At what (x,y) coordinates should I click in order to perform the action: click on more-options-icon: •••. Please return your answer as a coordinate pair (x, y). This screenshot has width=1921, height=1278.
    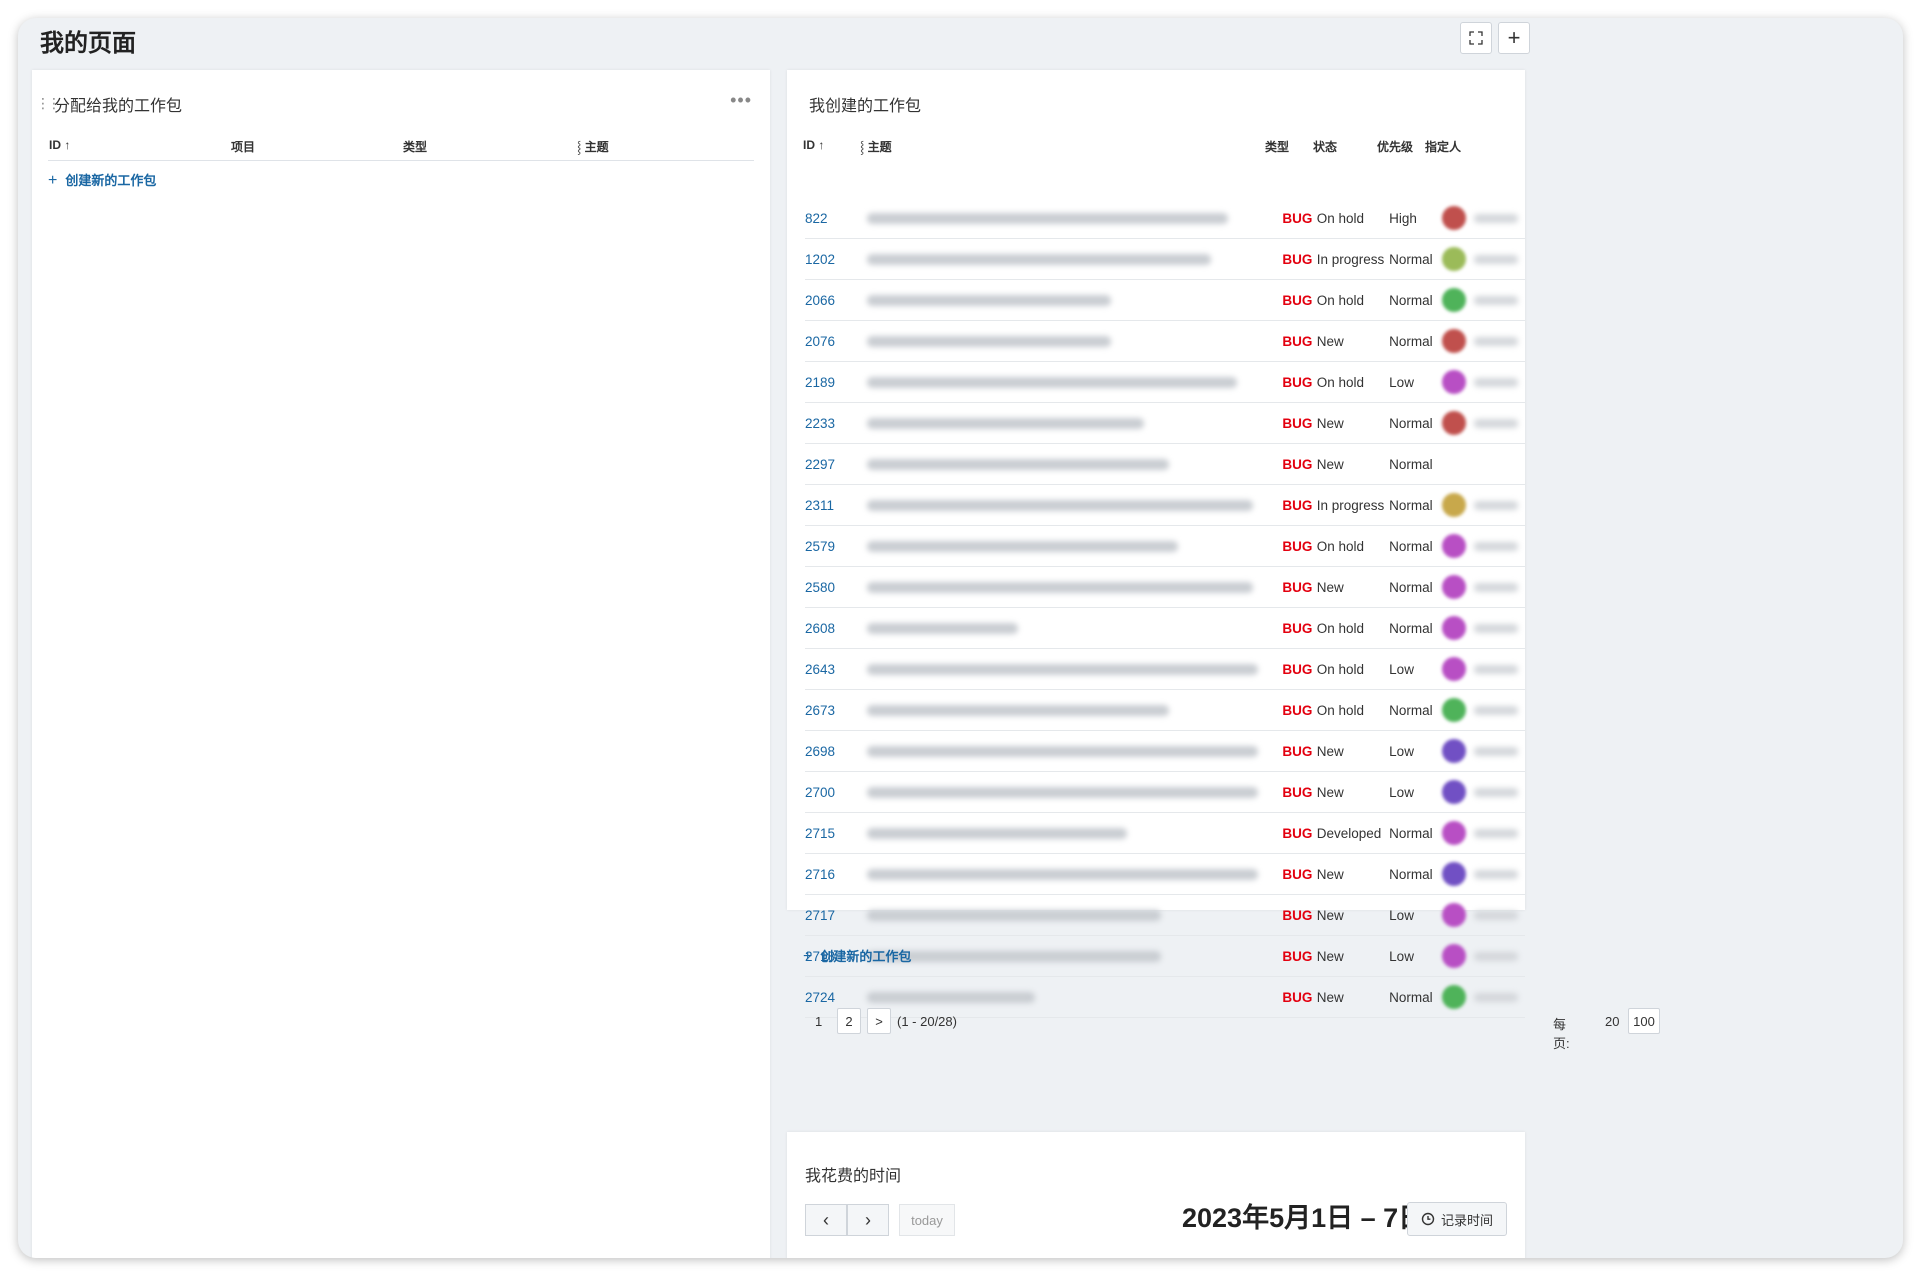
    Looking at the image, I should click on (741, 100).